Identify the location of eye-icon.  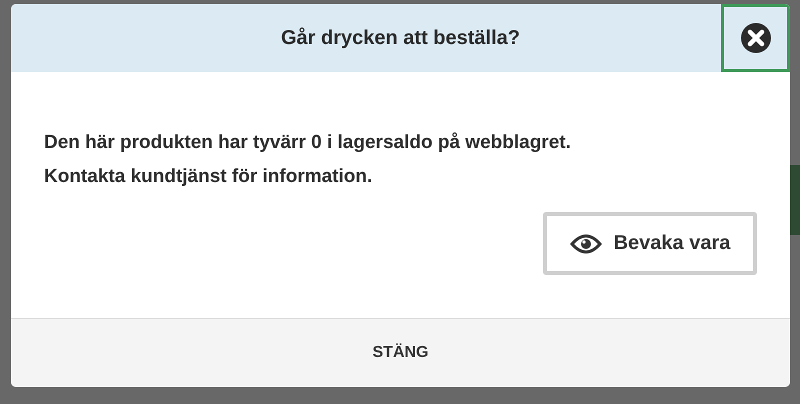
(586, 244).